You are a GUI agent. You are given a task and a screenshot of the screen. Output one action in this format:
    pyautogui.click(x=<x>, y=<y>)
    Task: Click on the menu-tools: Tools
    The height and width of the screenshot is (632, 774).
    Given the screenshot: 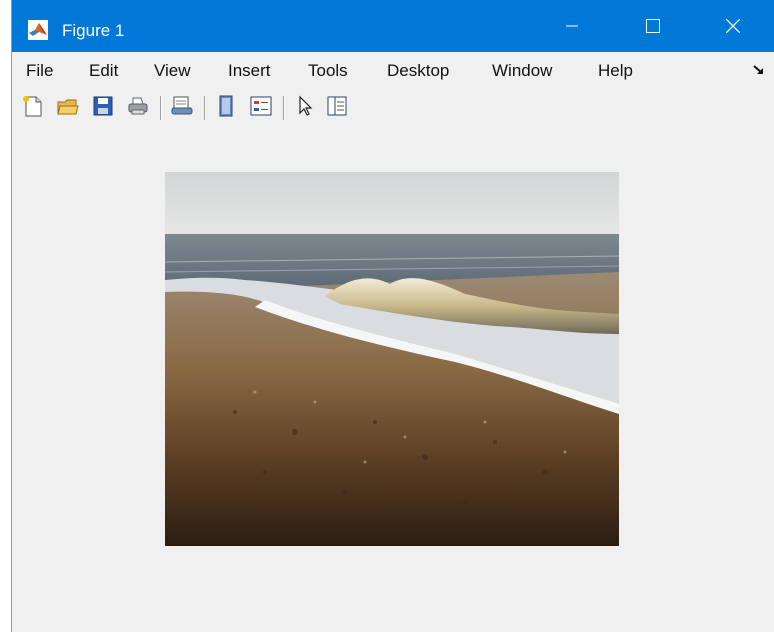 What is the action you would take?
    pyautogui.click(x=328, y=71)
    